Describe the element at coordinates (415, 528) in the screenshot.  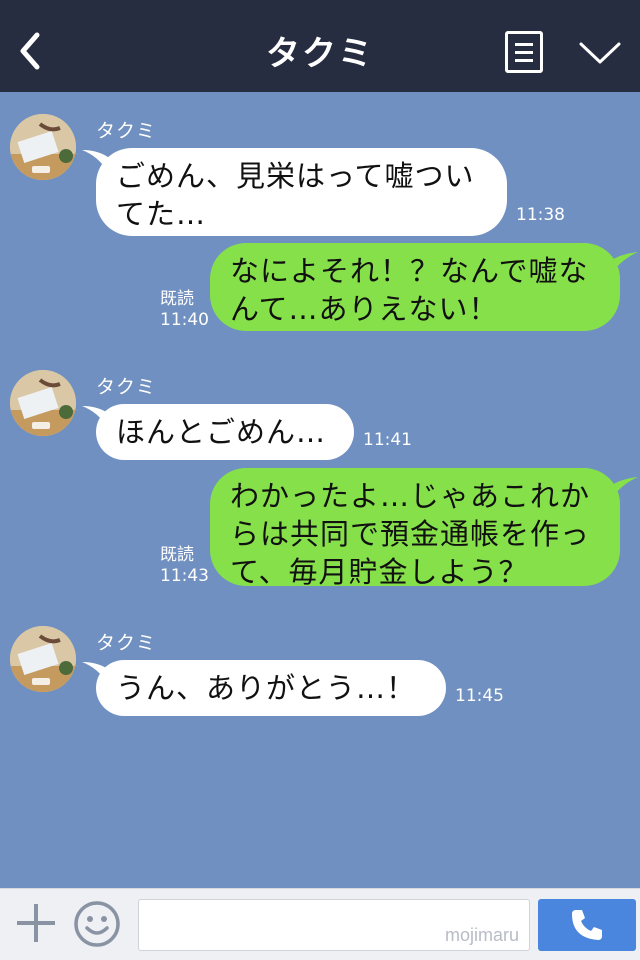
I see `message-bubble: わかったよ…じゃあこれからは共同で預金通帳を作って、毎月貯金しよう？` at that location.